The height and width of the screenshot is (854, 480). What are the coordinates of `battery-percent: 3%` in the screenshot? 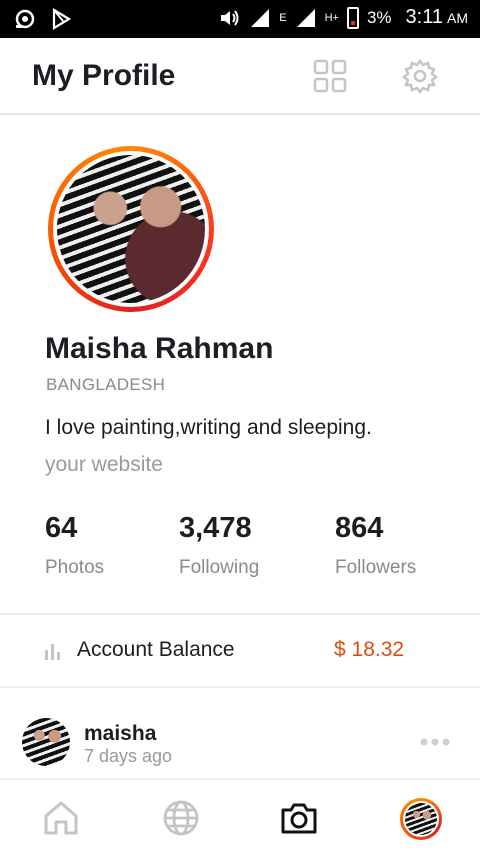 It's located at (379, 17).